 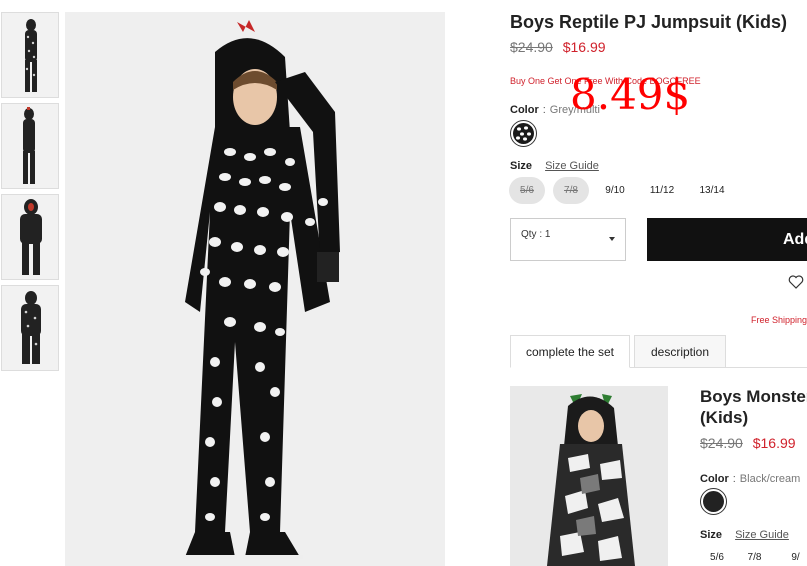 I want to click on price-block: $24.90 $16.99, so click(x=558, y=47).